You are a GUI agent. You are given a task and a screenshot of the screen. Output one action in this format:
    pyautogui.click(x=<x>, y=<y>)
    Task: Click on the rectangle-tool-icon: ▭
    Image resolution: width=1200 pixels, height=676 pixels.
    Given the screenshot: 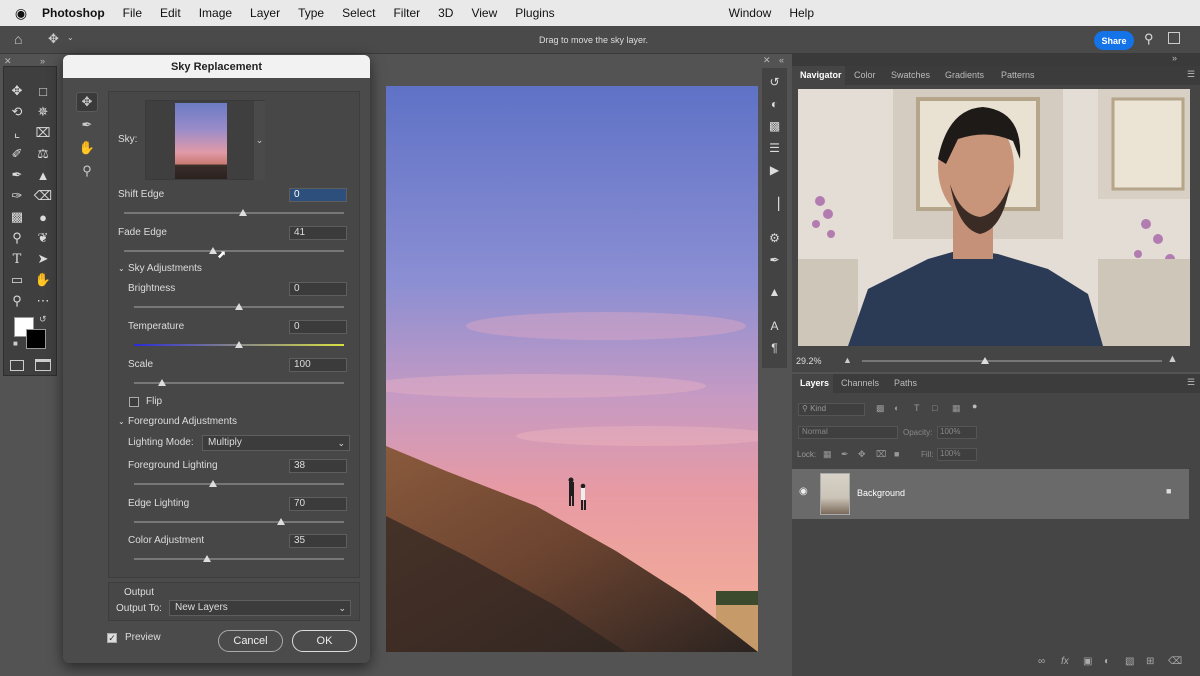 What is the action you would take?
    pyautogui.click(x=17, y=280)
    